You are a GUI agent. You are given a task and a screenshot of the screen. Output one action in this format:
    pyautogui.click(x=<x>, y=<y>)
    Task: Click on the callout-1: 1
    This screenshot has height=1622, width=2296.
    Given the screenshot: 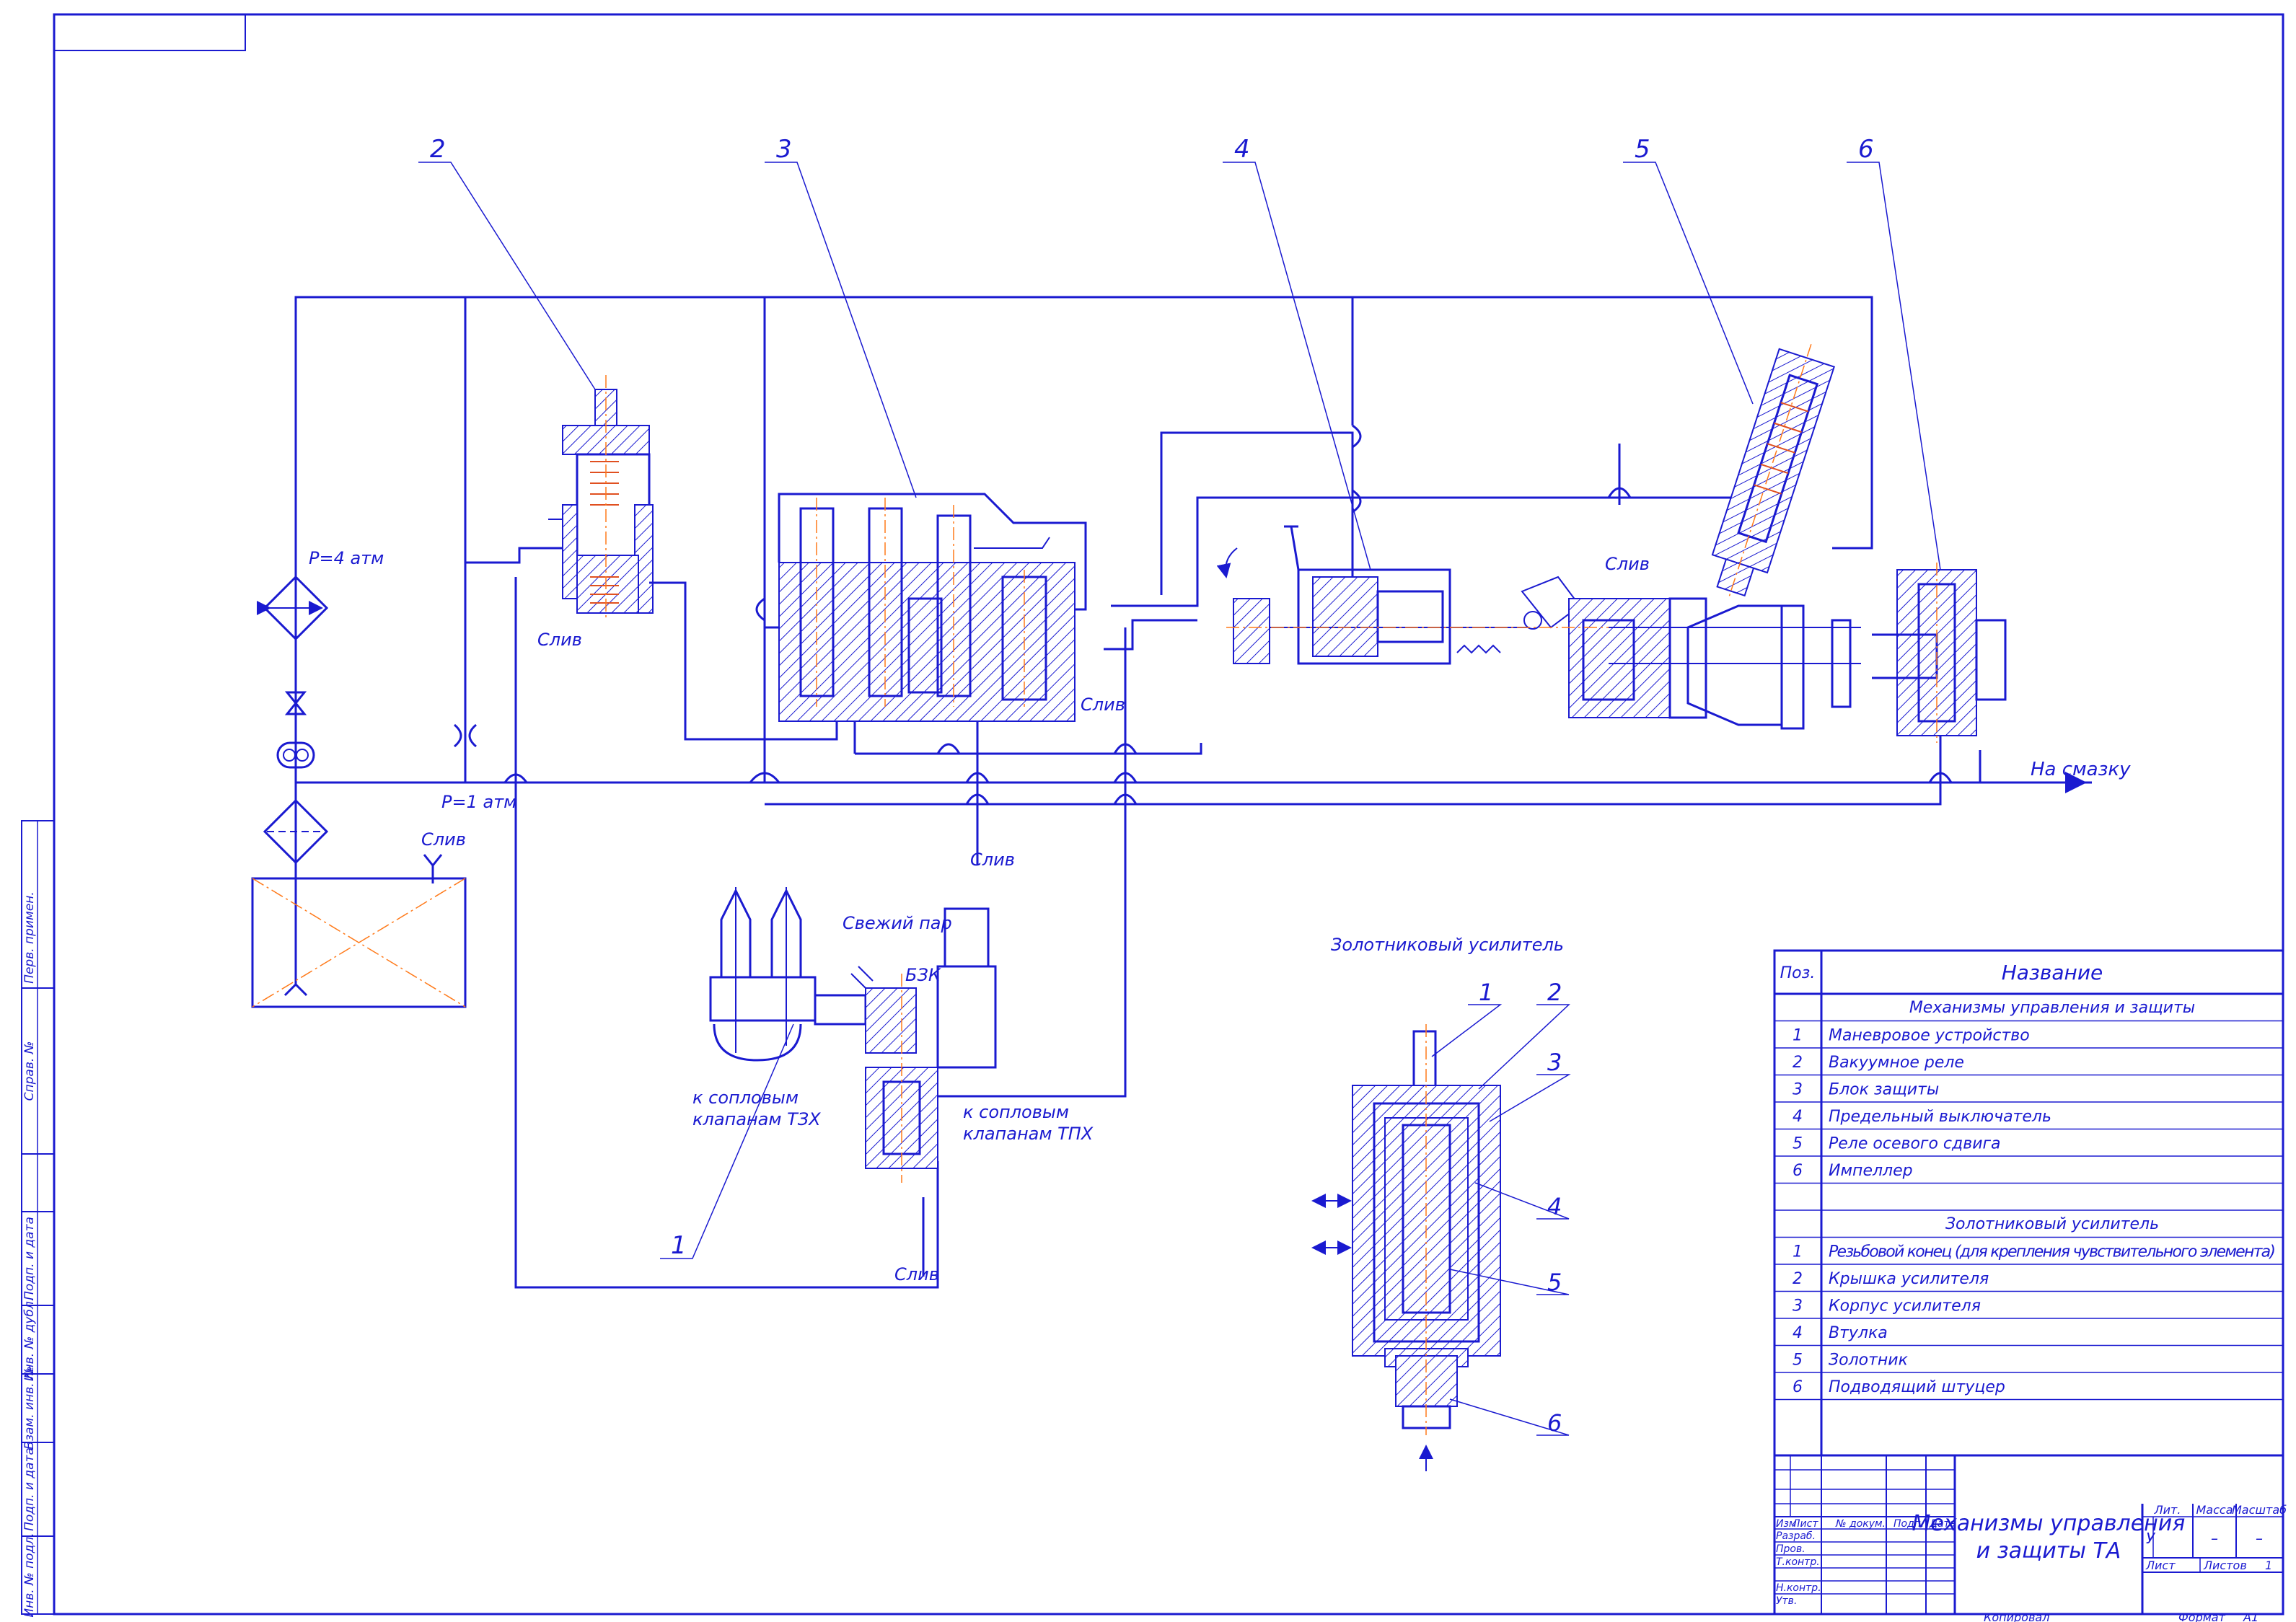 What is the action you would take?
    pyautogui.click(x=679, y=1245)
    